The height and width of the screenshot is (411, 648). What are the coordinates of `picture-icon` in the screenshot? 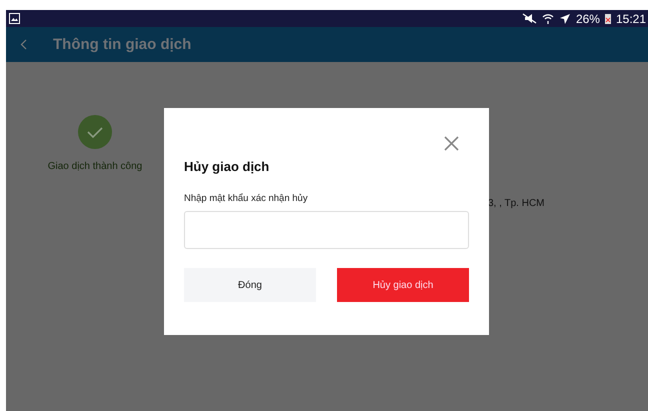 It's located at (14, 18).